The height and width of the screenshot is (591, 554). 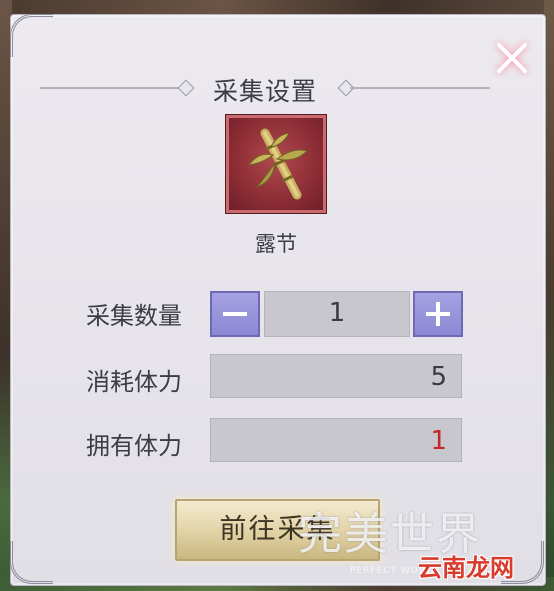 I want to click on close-button, so click(x=512, y=58).